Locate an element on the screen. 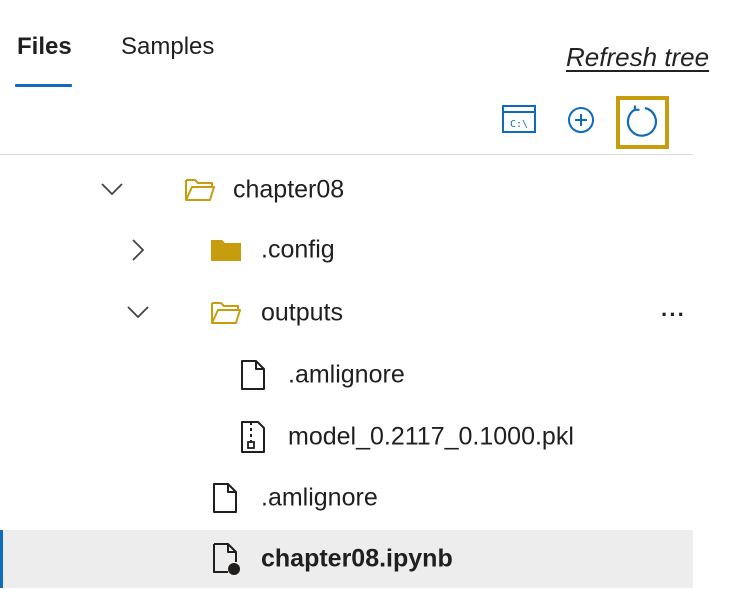  toolbar-divider is located at coordinates (346, 154).